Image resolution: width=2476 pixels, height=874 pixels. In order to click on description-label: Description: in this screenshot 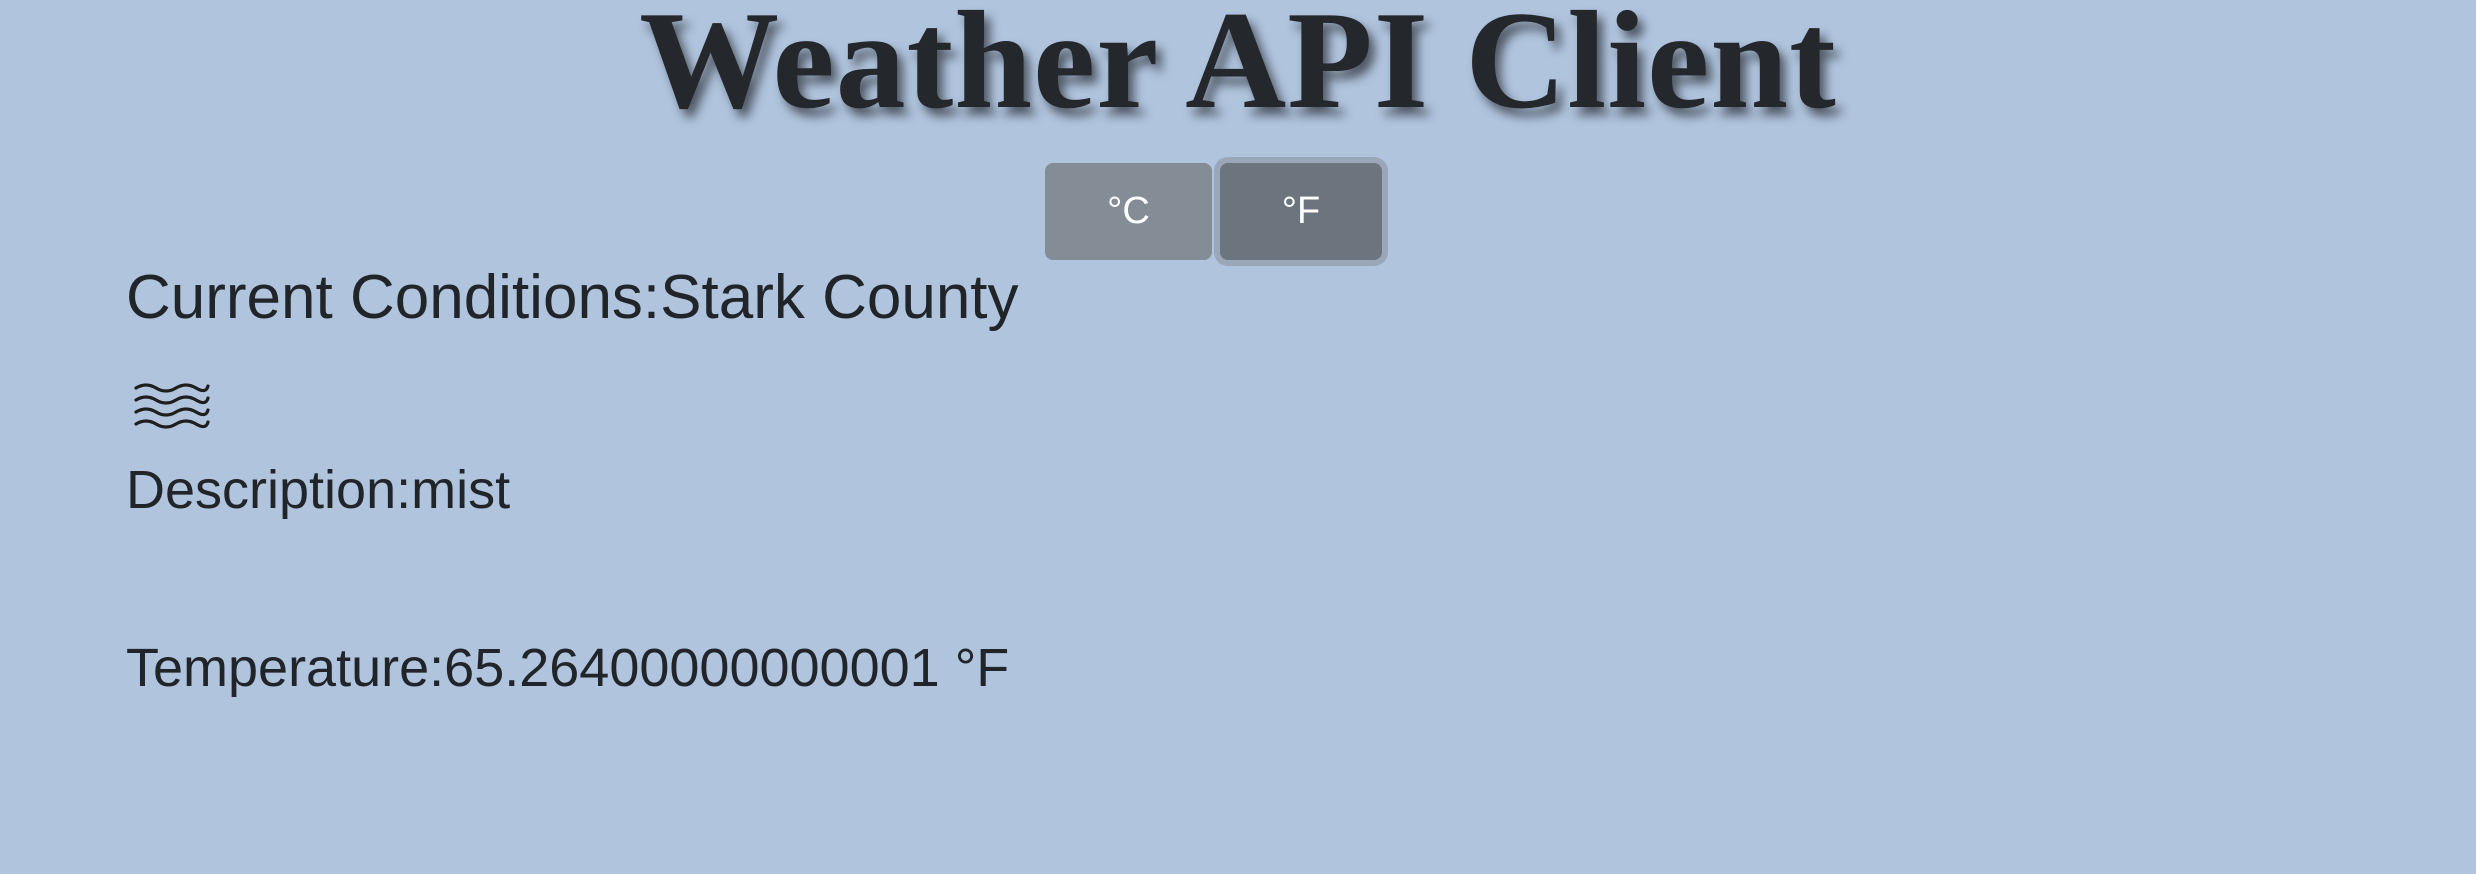, I will do `click(269, 490)`.